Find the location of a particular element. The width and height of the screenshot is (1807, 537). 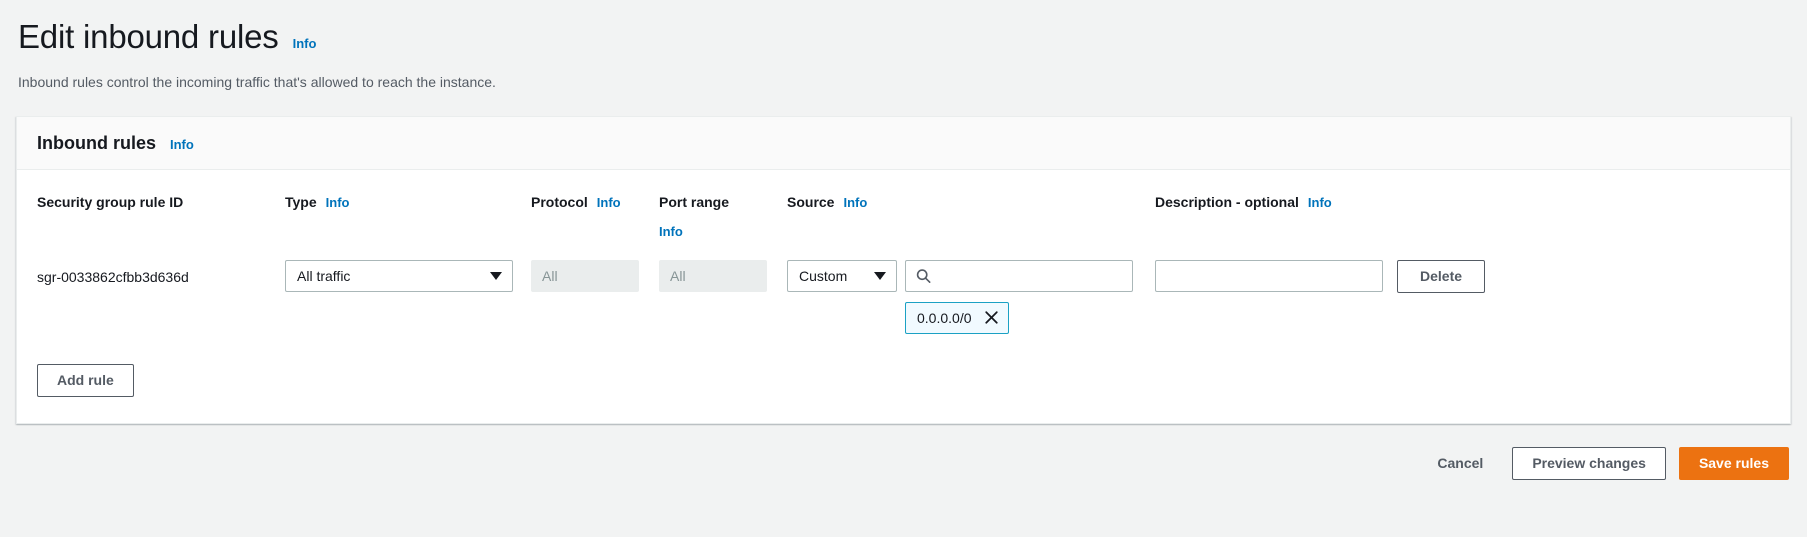

source-search-wrap is located at coordinates (1019, 275).